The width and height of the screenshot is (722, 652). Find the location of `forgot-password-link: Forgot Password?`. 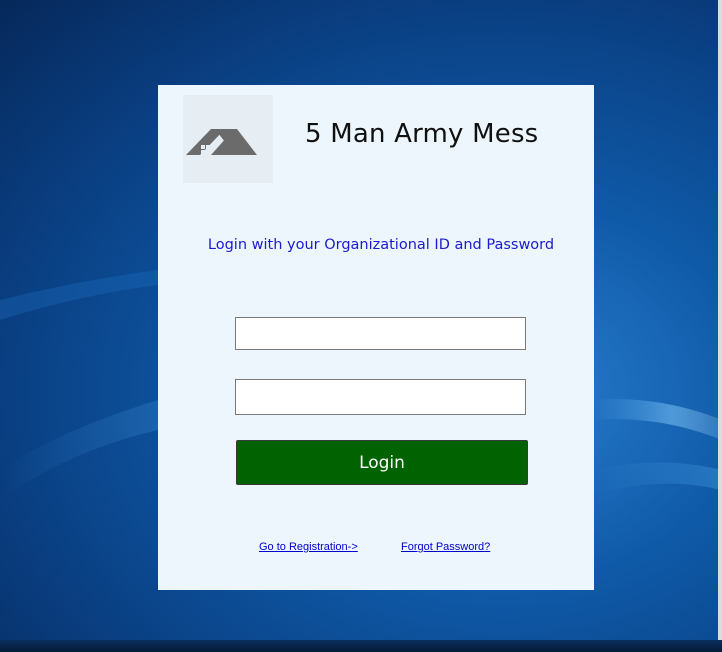

forgot-password-link: Forgot Password? is located at coordinates (445, 547).